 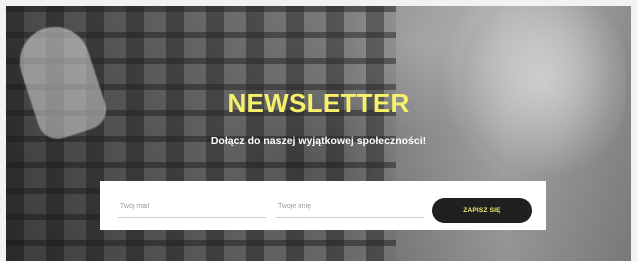 I want to click on newsletter-form: ZAPISZ SIĘ, so click(x=323, y=205).